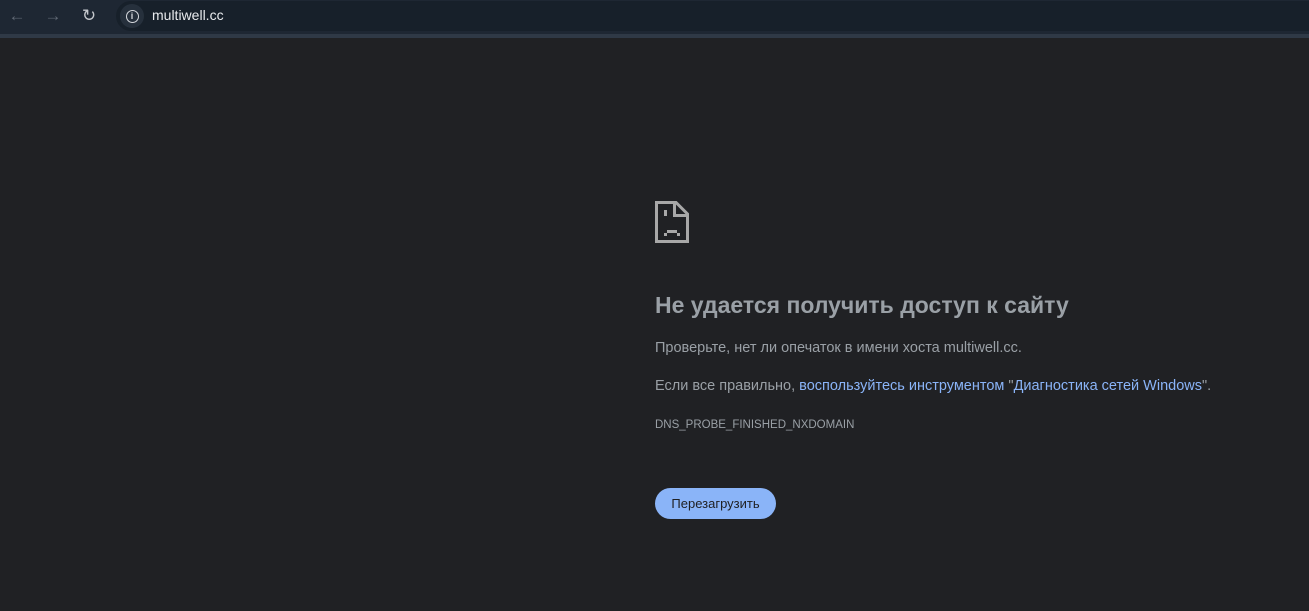 The height and width of the screenshot is (611, 1309). Describe the element at coordinates (132, 16) in the screenshot. I see `site-info-icon: i` at that location.